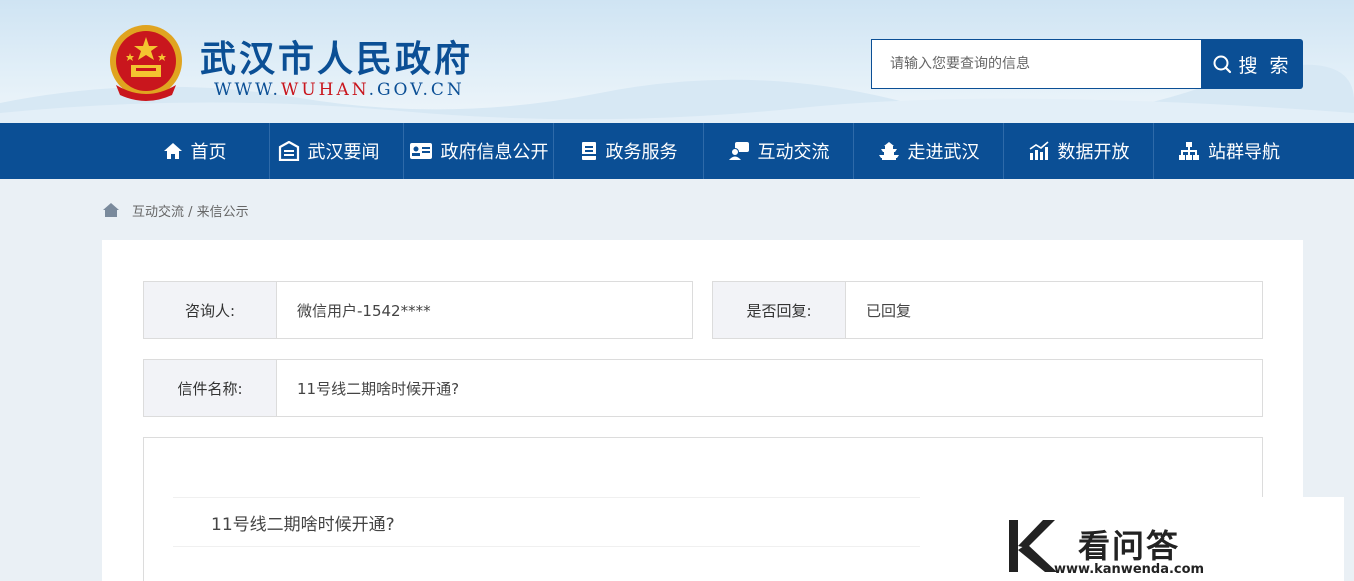  I want to click on nav-item-label: 首页, so click(208, 152).